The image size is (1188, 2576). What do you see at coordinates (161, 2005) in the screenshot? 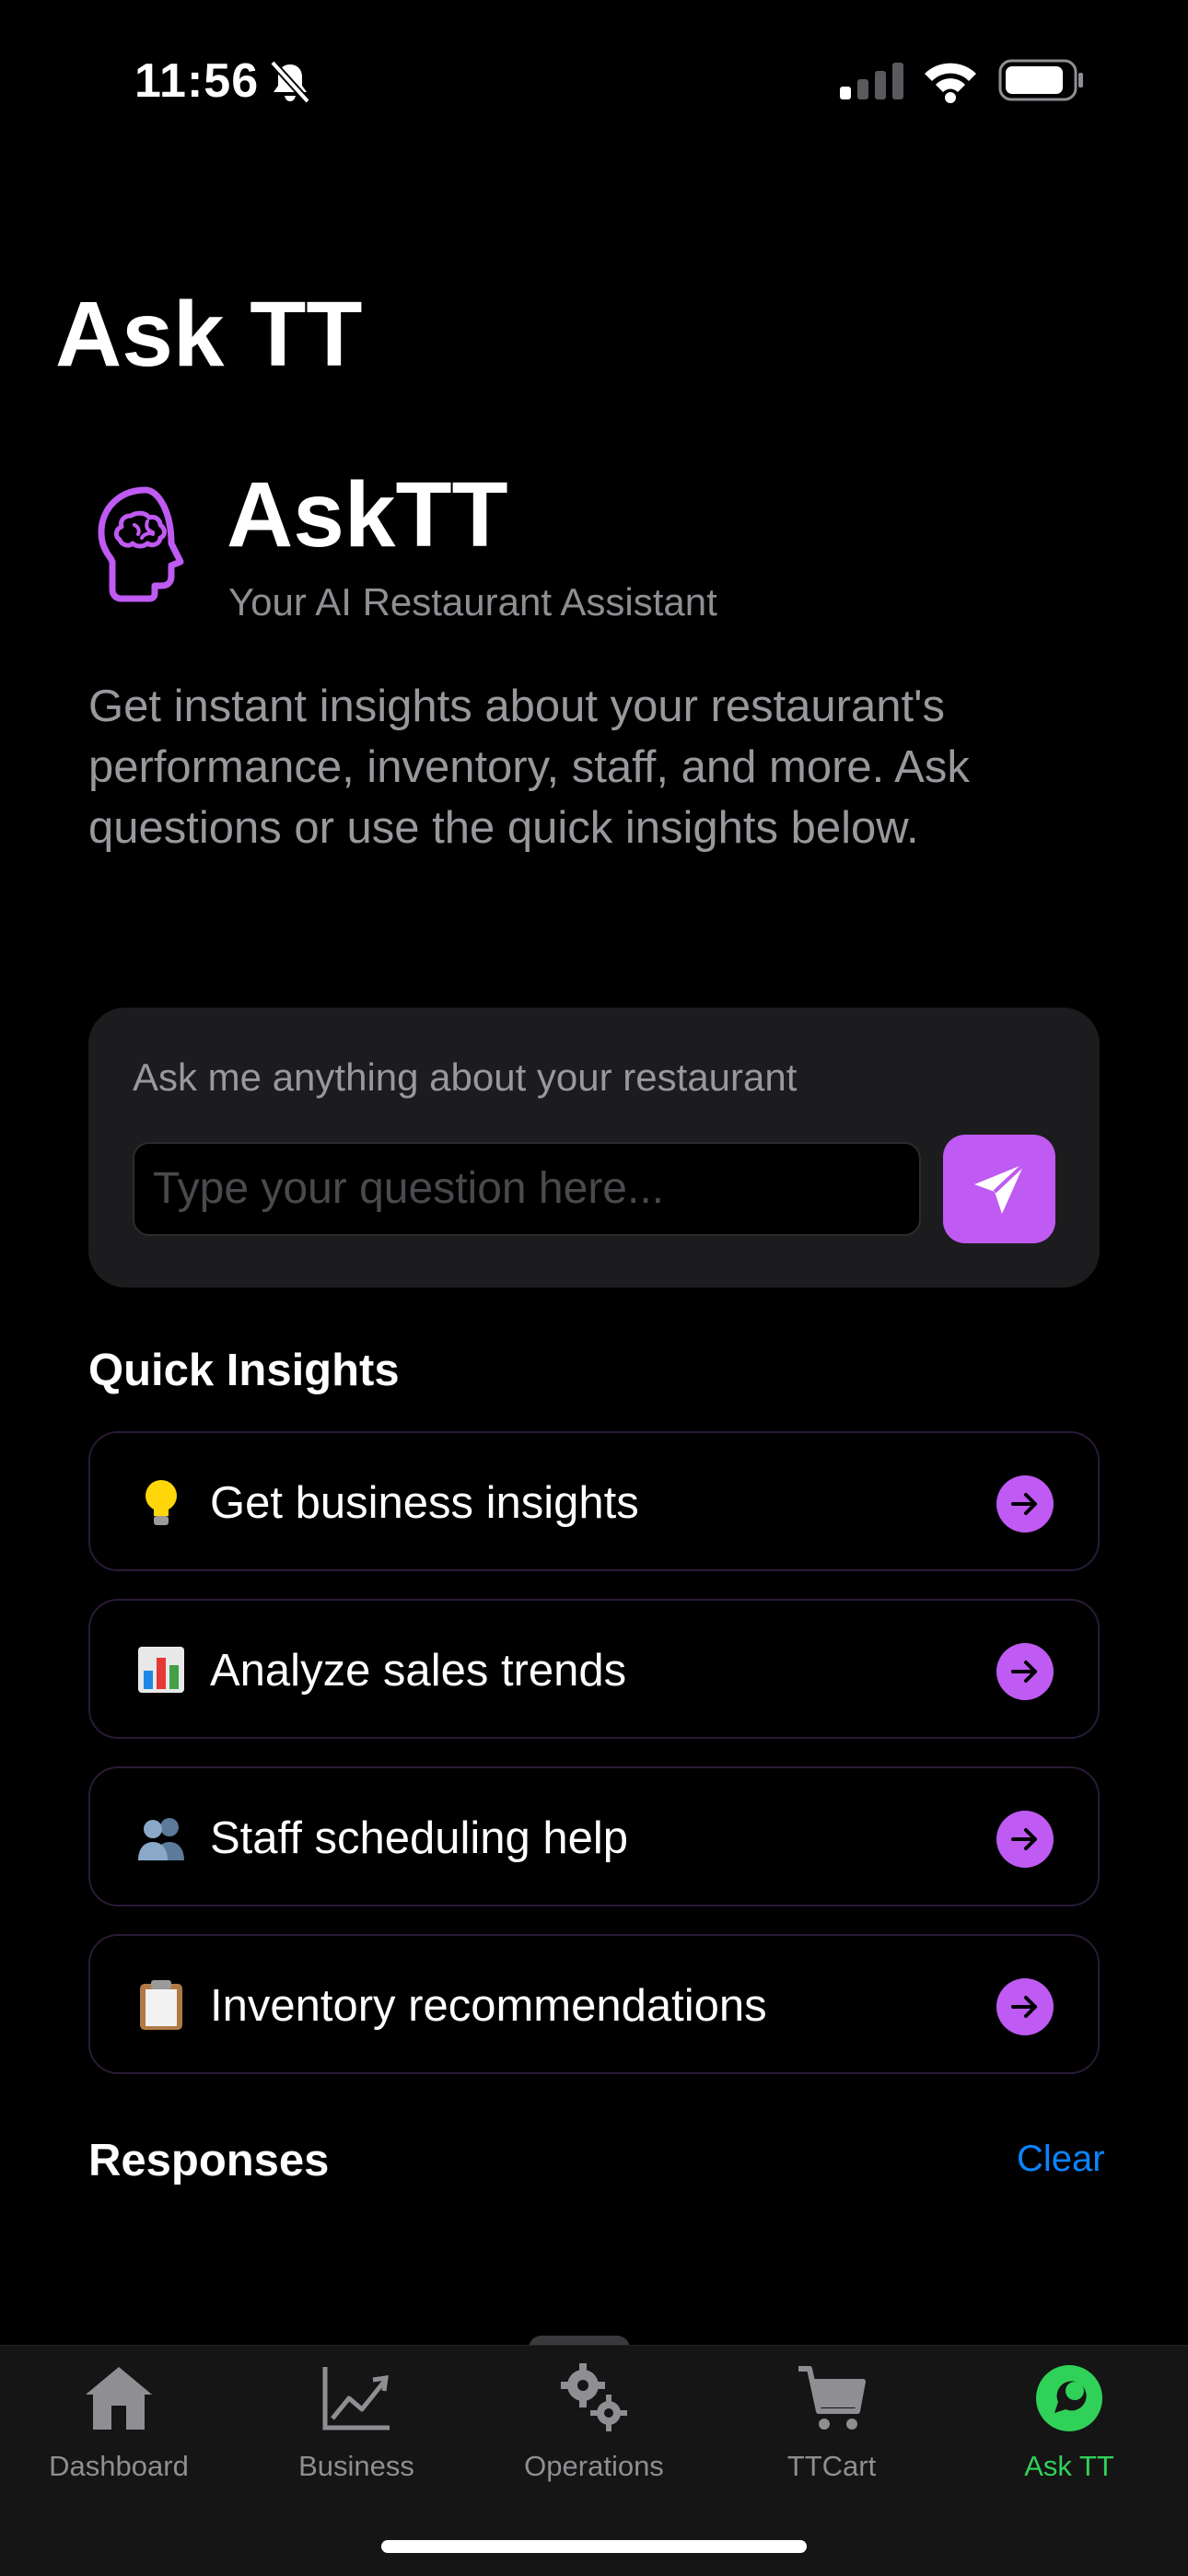
I see `clipboard-icon` at bounding box center [161, 2005].